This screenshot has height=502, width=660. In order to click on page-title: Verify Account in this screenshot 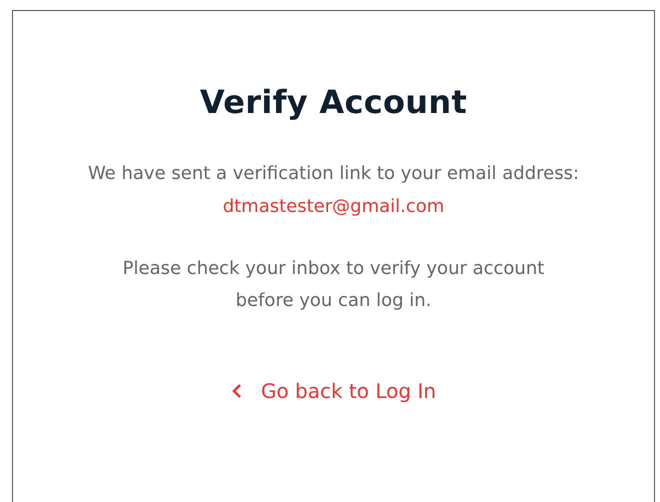, I will do `click(334, 102)`.